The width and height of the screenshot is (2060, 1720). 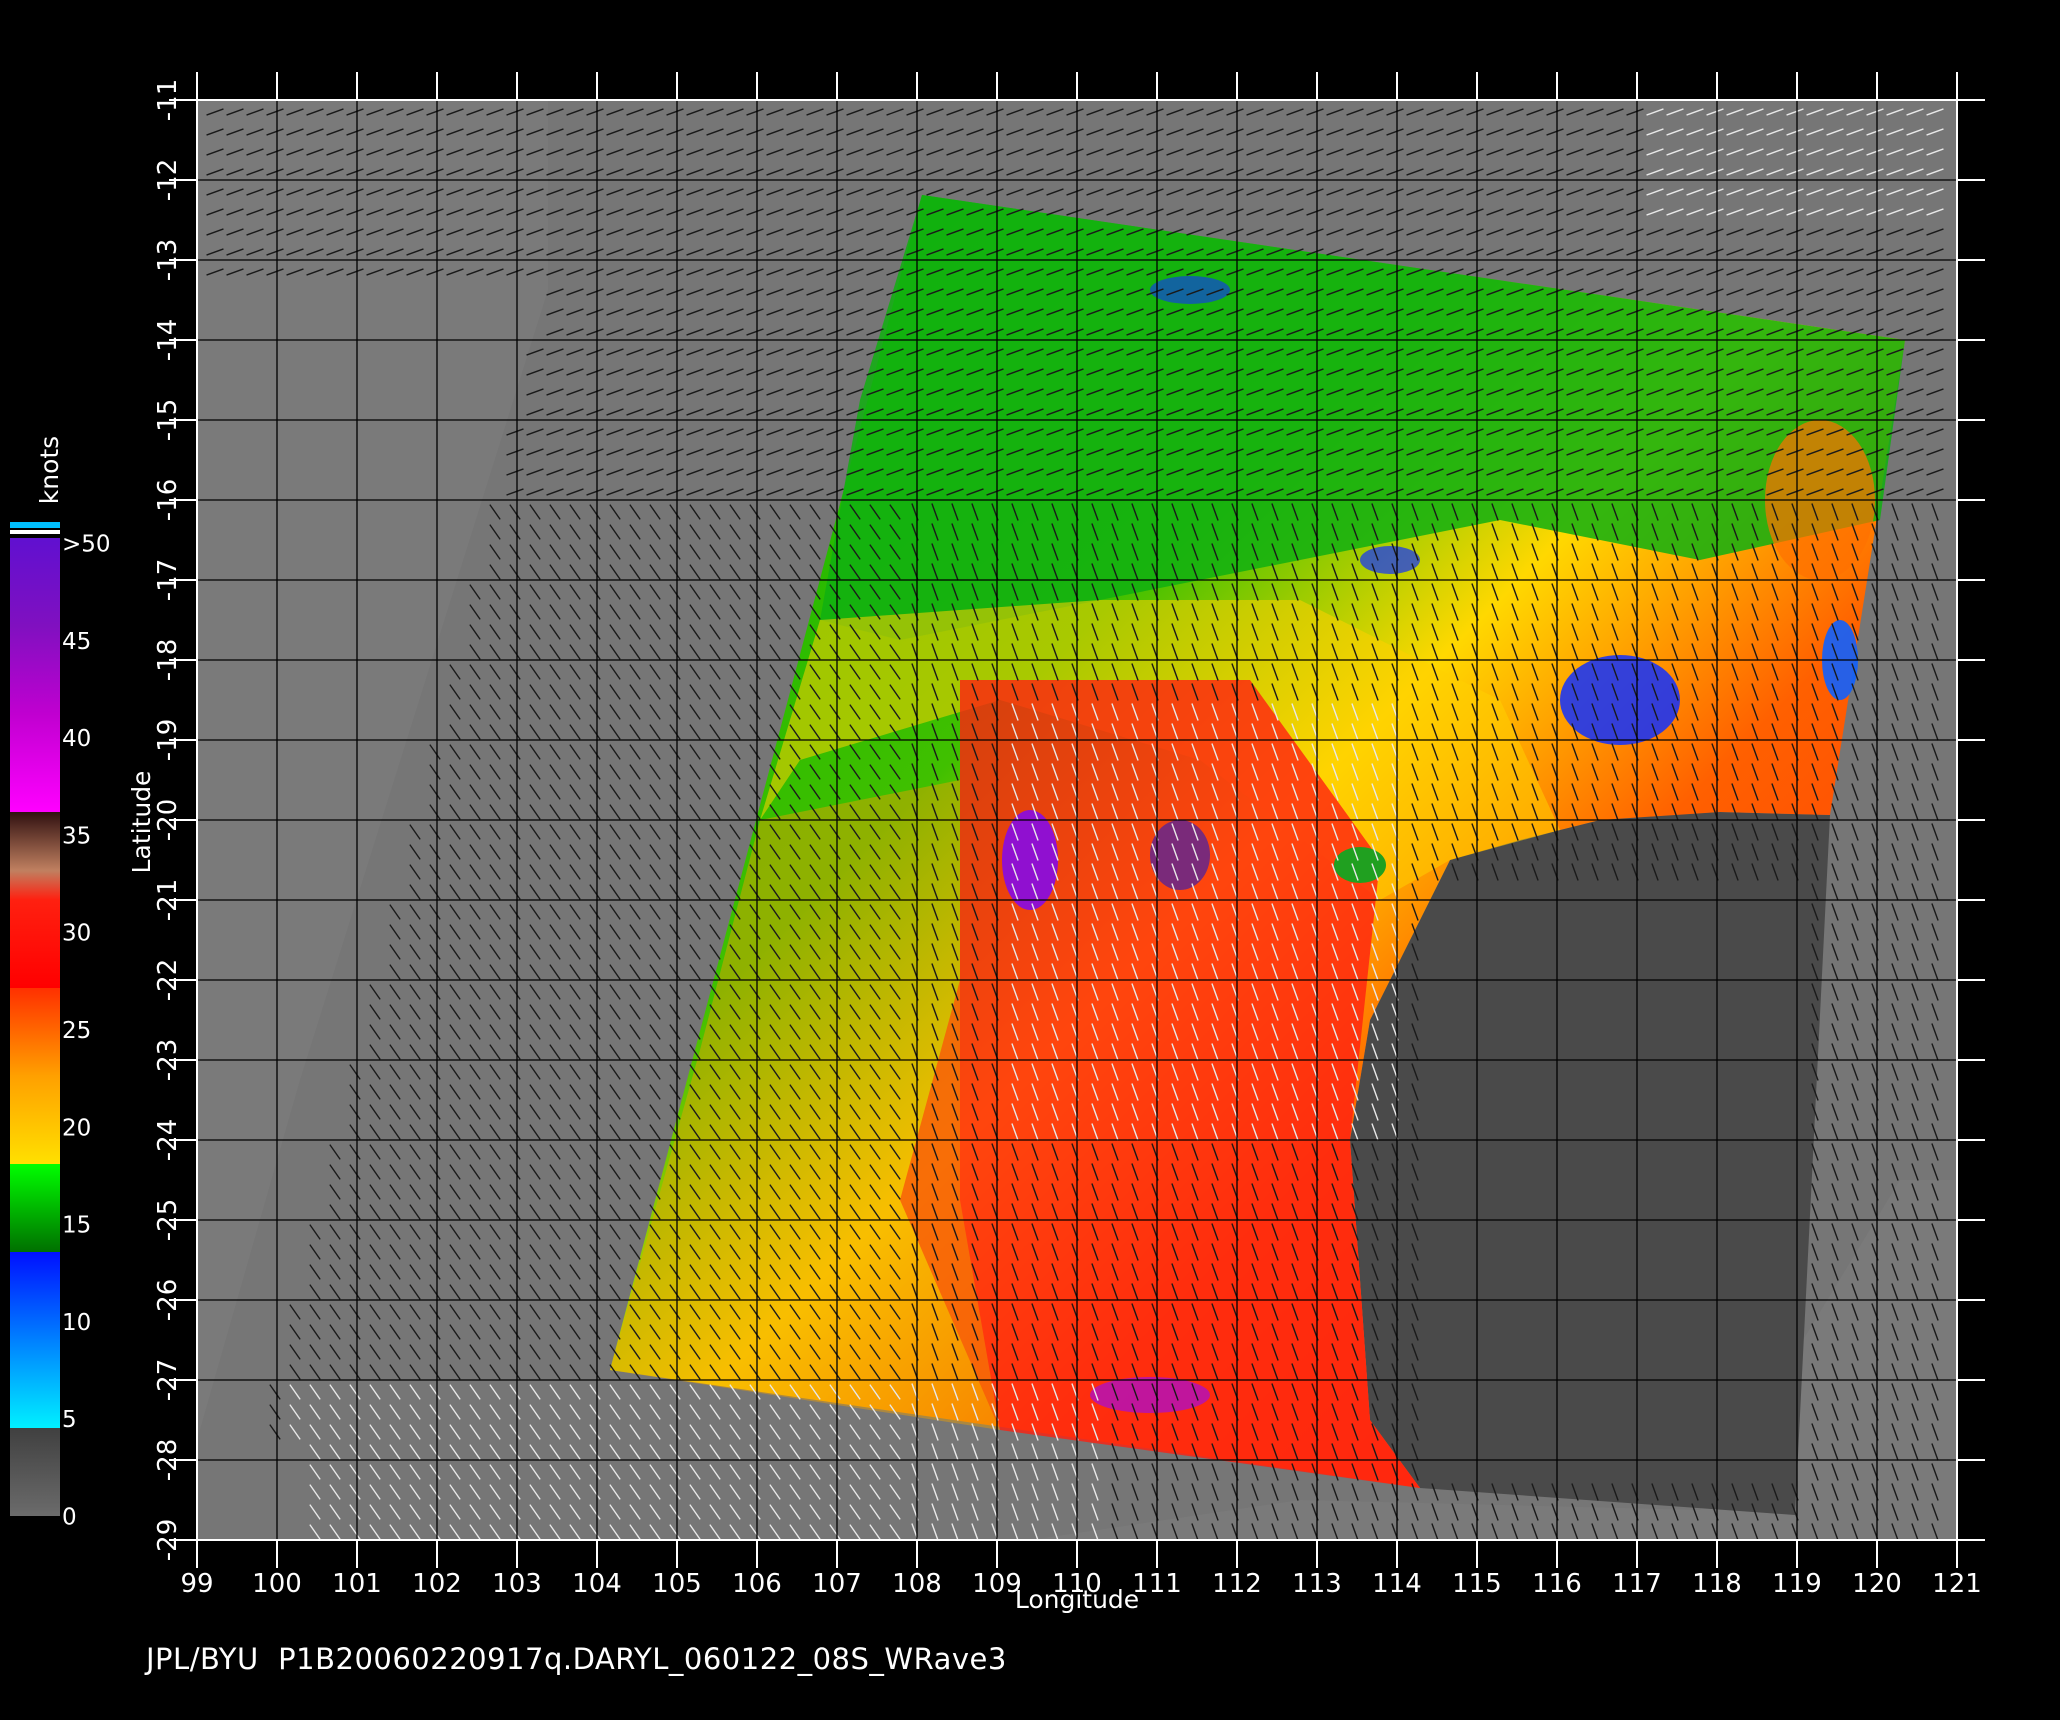 I want to click on high-wind-core-east, so click(x=1180, y=855).